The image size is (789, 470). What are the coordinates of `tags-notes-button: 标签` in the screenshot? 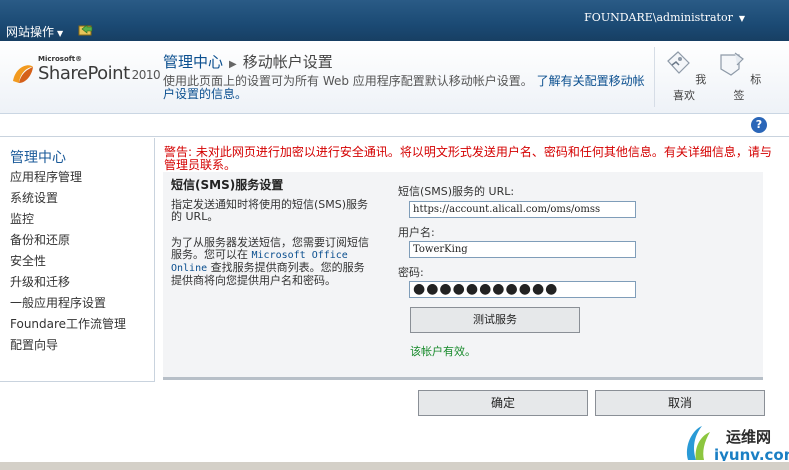 It's located at (739, 76).